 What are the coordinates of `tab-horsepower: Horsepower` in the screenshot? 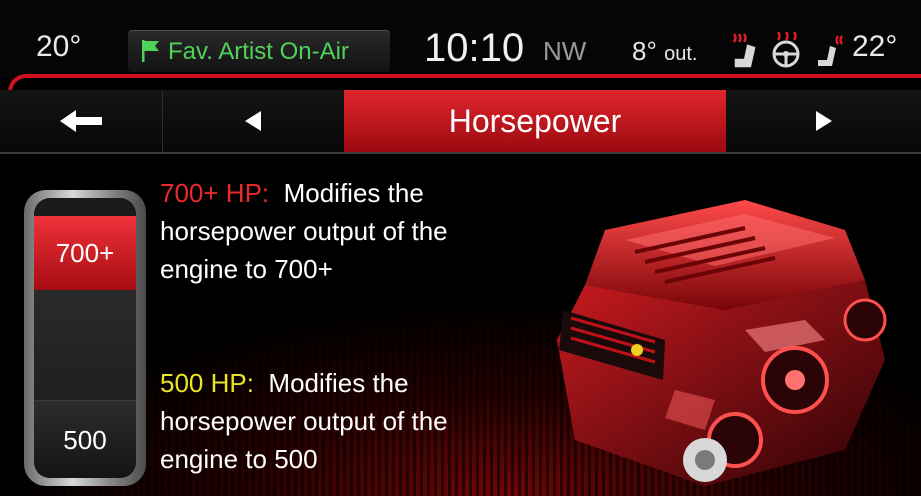 It's located at (535, 121).